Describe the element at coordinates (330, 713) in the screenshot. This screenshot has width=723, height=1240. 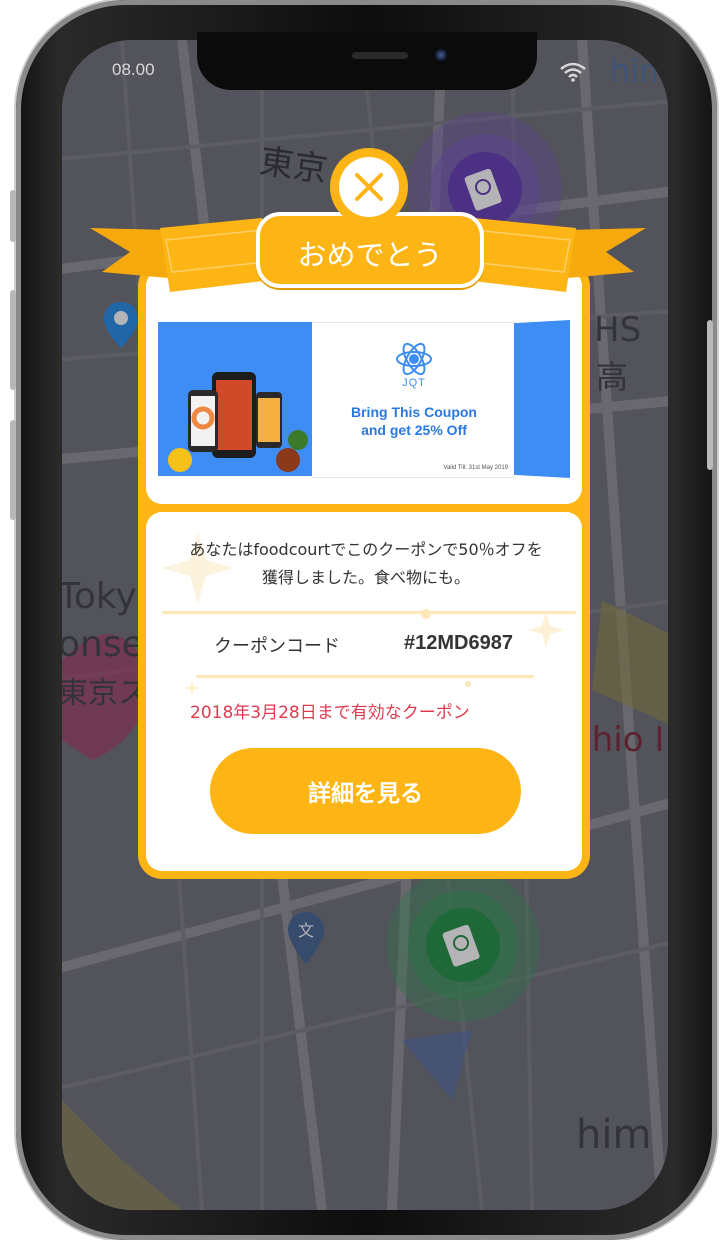
I see `validity-text: 2018年3月28日まで有効なクーポン` at that location.